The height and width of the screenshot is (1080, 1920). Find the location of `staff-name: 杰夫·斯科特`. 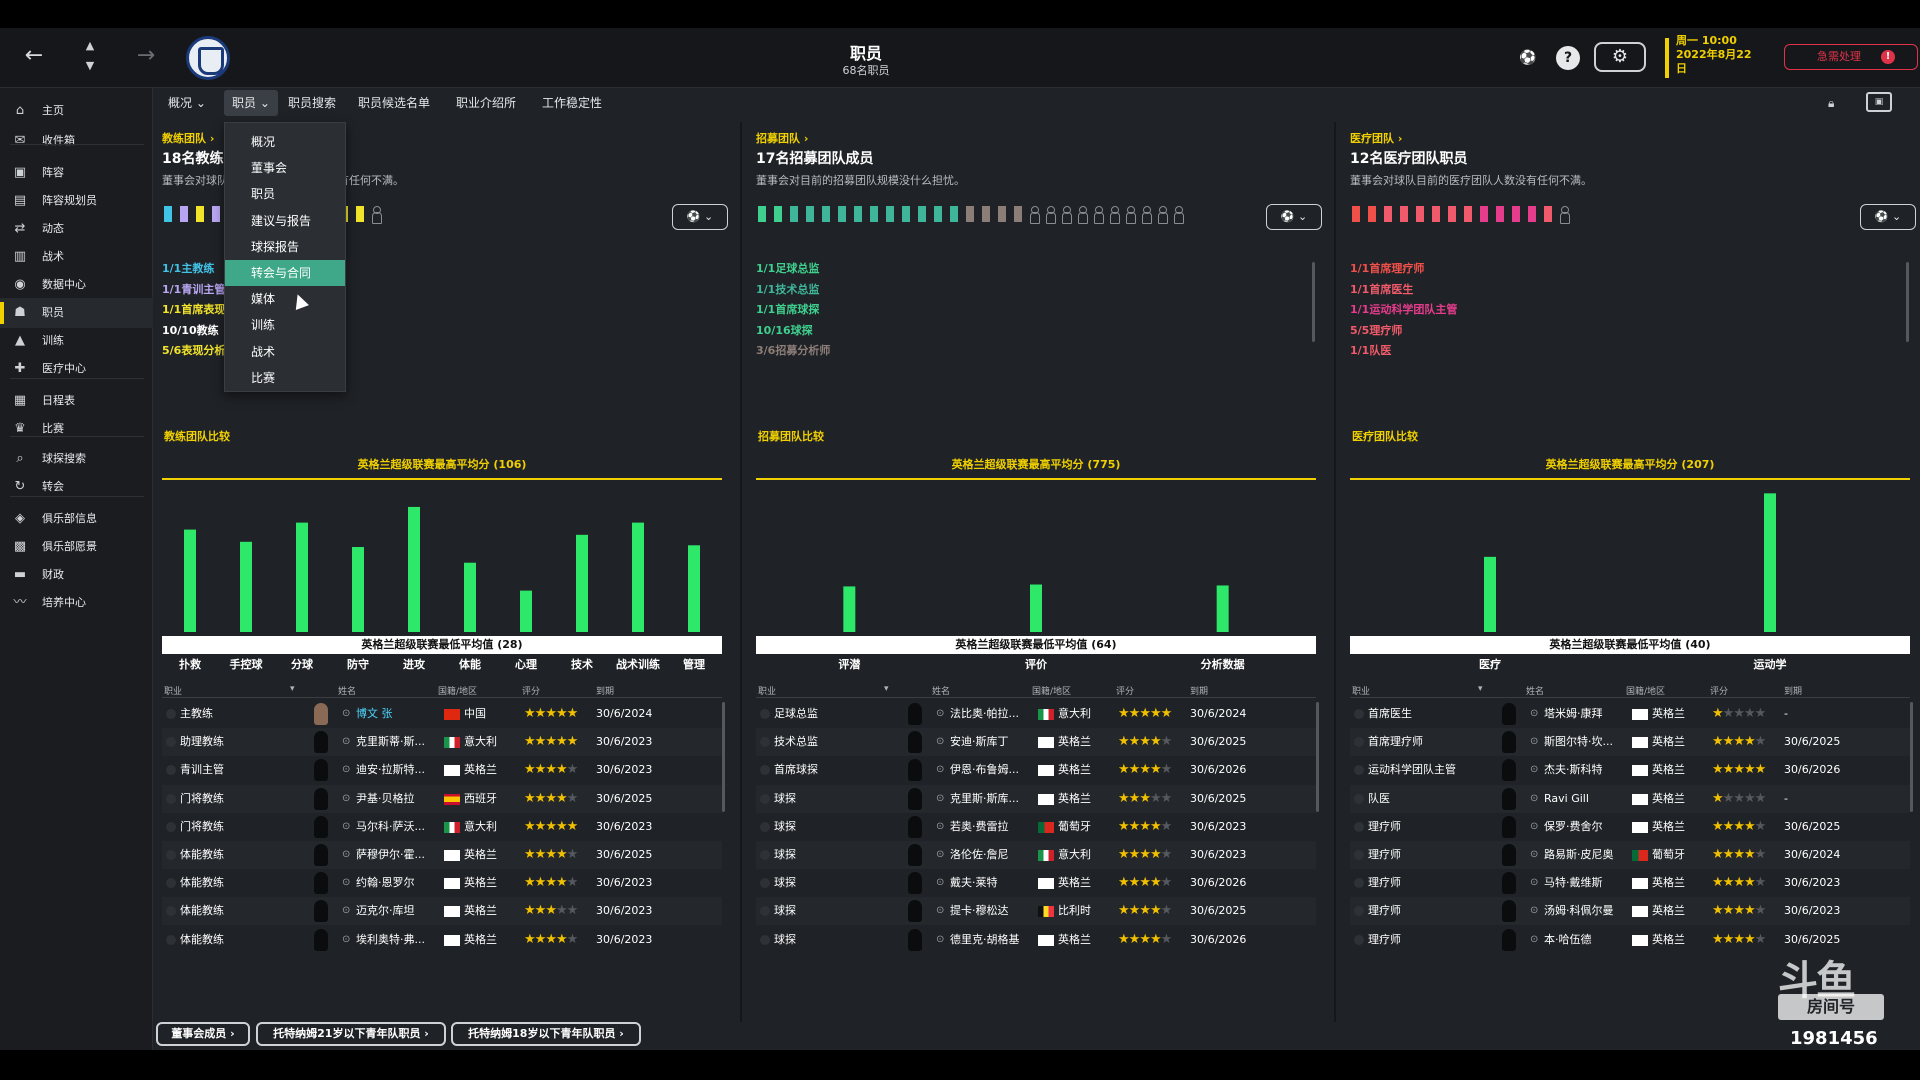

staff-name: 杰夫·斯科特 is located at coordinates (1588, 770).